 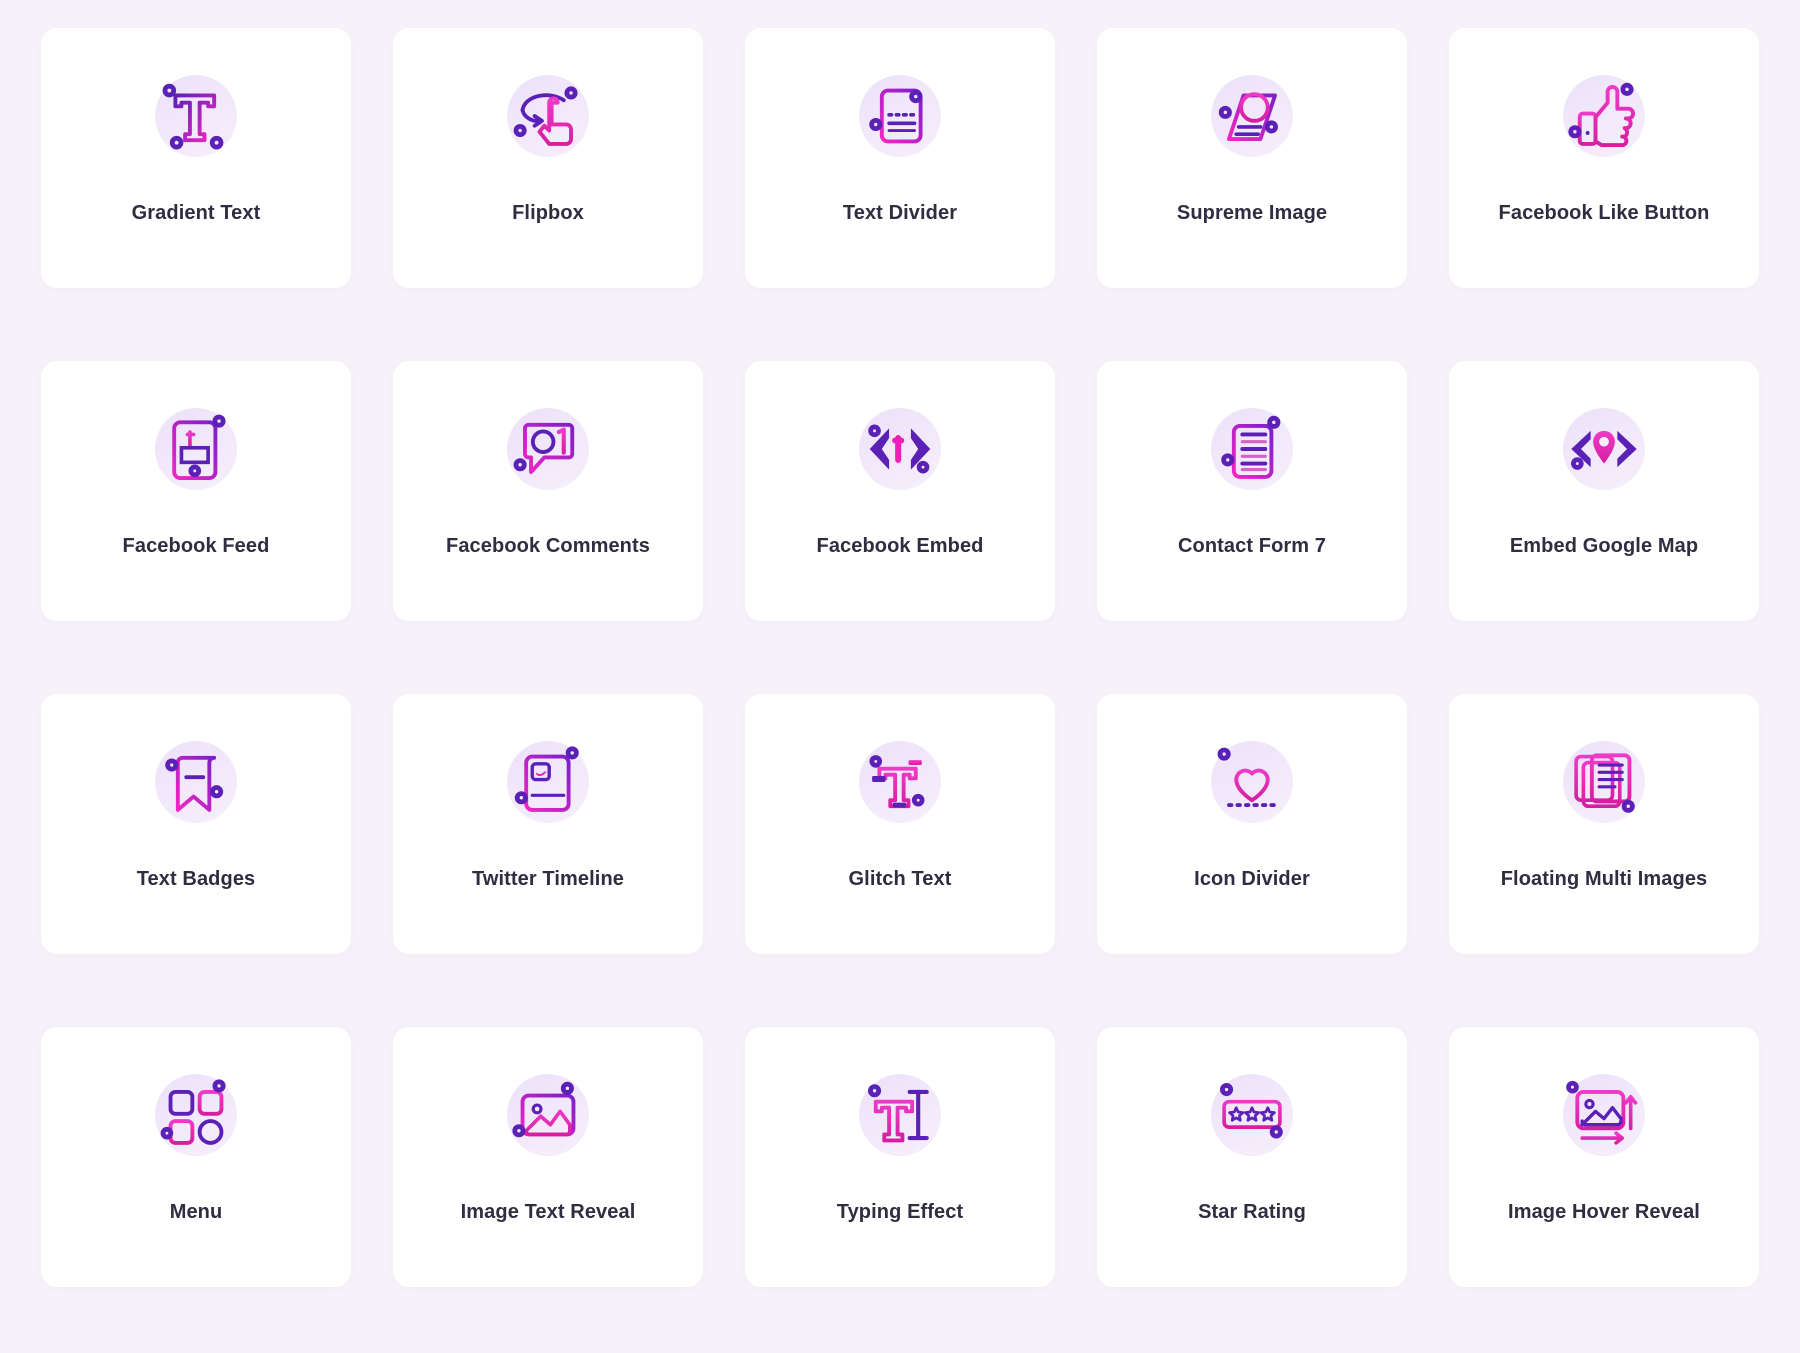 I want to click on widget-card: Flipbox, so click(x=548, y=158).